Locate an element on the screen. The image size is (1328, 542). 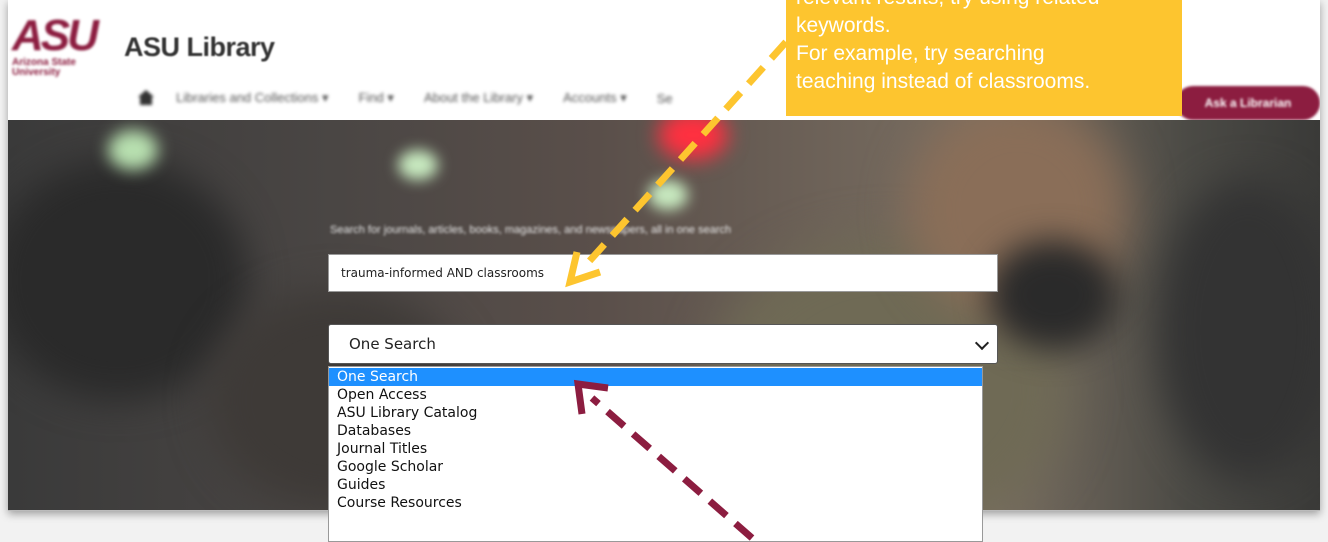
gold-arrow-shaft is located at coordinates (685, 154).